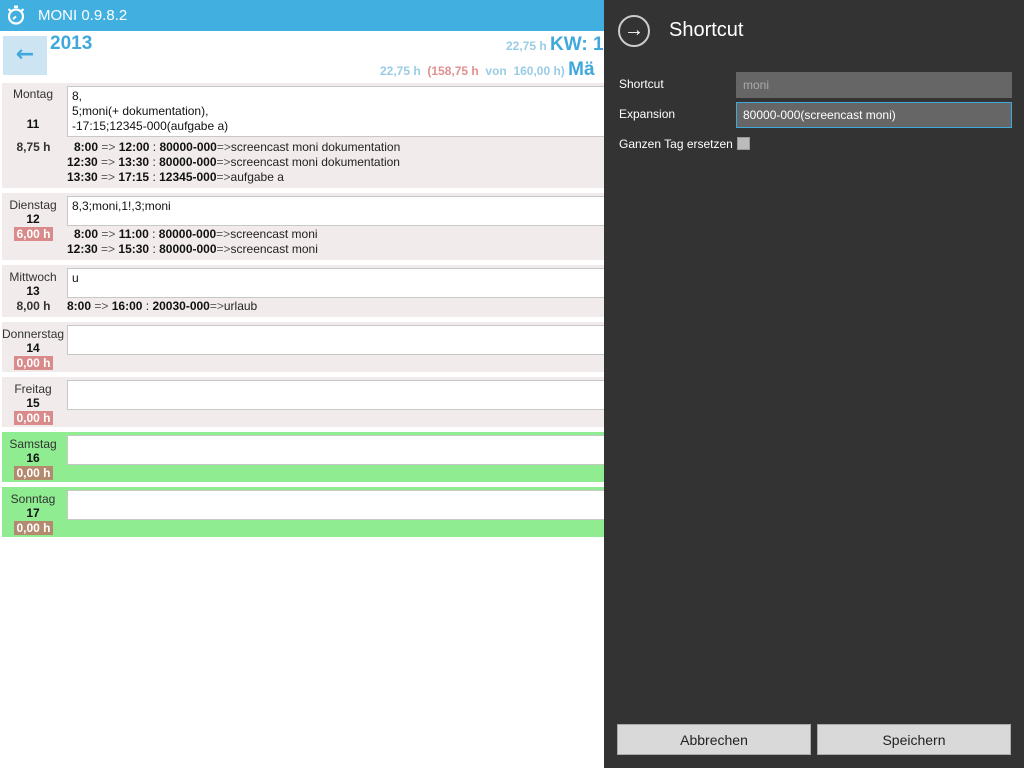 The height and width of the screenshot is (768, 1024). What do you see at coordinates (914, 739) in the screenshot?
I see `save-button: Speichern` at bounding box center [914, 739].